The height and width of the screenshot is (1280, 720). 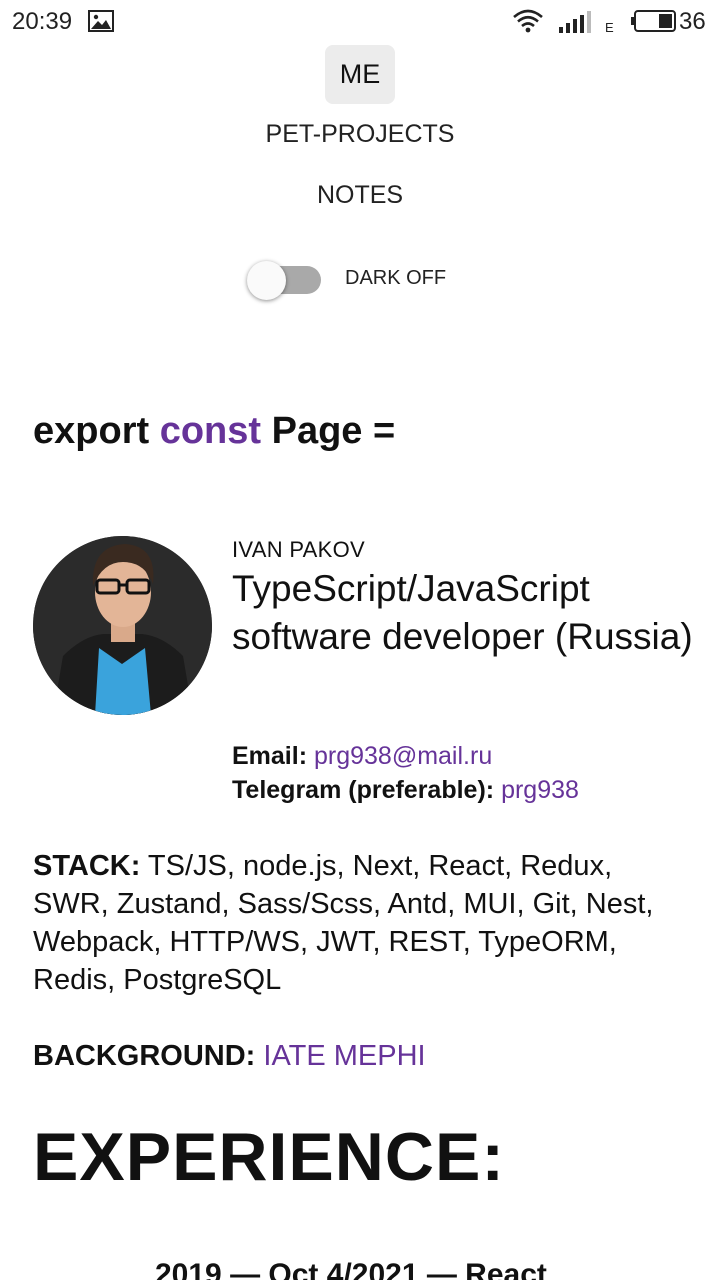 What do you see at coordinates (299, 549) in the screenshot?
I see `profile-name: IVAN PAKOV` at bounding box center [299, 549].